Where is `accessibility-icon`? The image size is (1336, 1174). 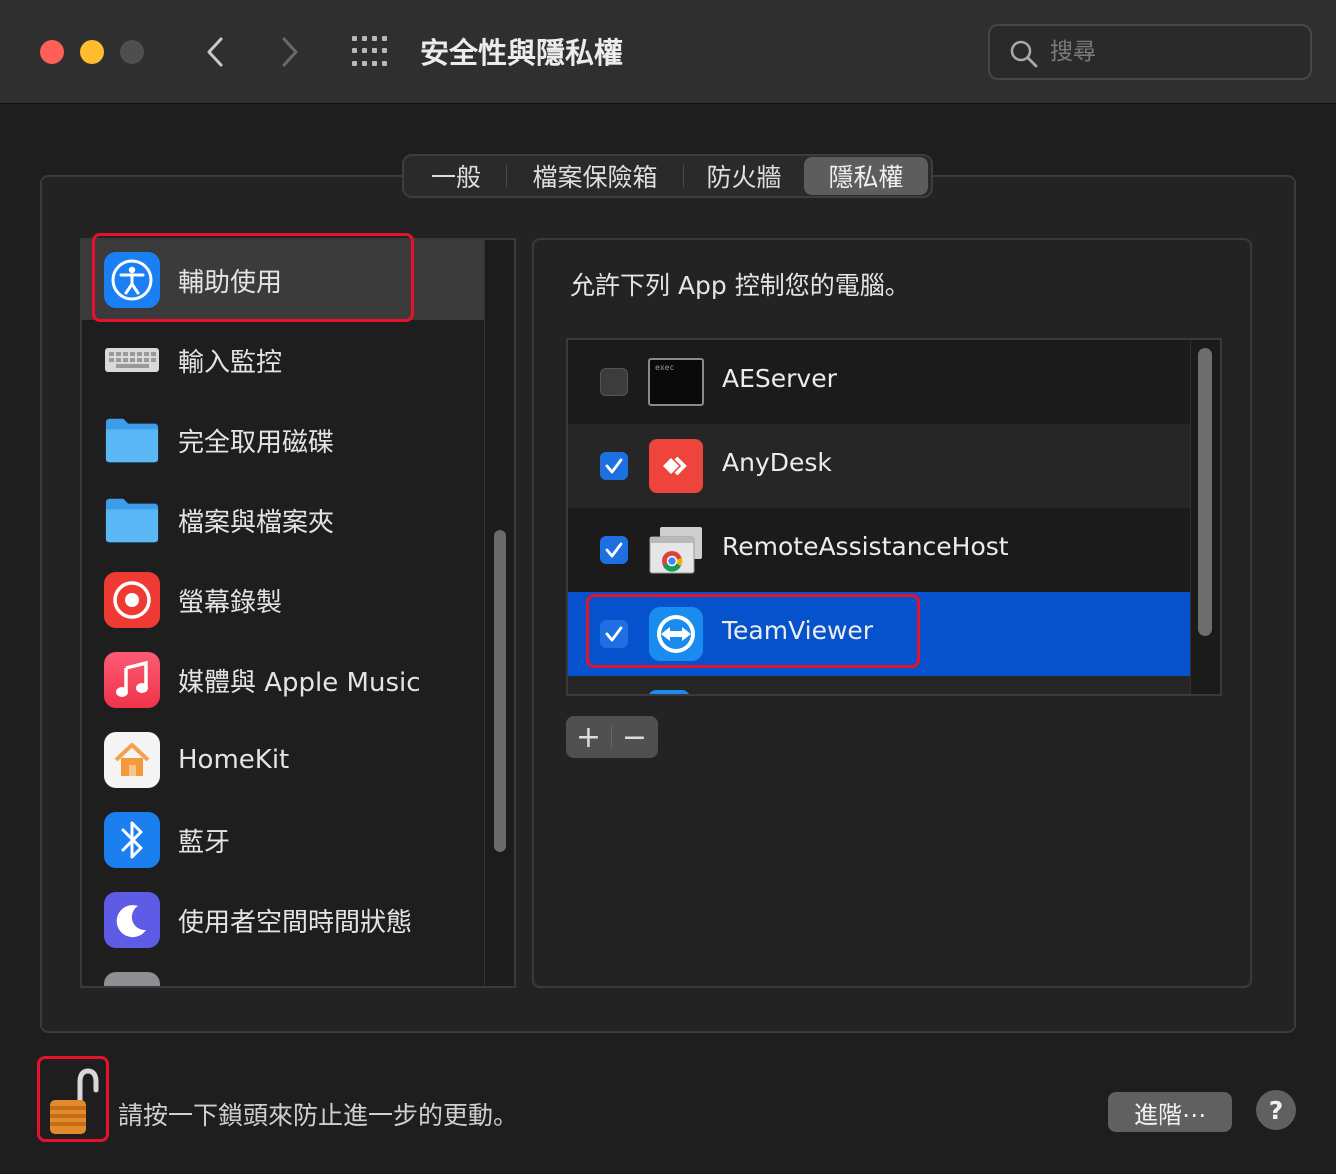 accessibility-icon is located at coordinates (132, 280).